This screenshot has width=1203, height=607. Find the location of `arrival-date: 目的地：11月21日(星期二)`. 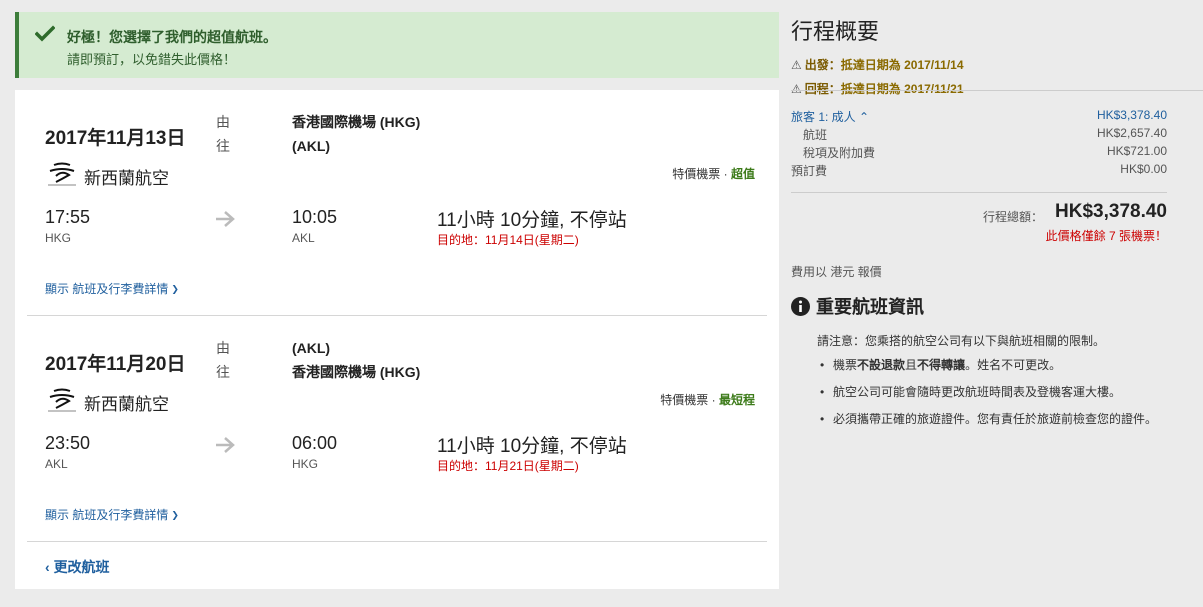

arrival-date: 目的地：11月21日(星期二) is located at coordinates (508, 466).